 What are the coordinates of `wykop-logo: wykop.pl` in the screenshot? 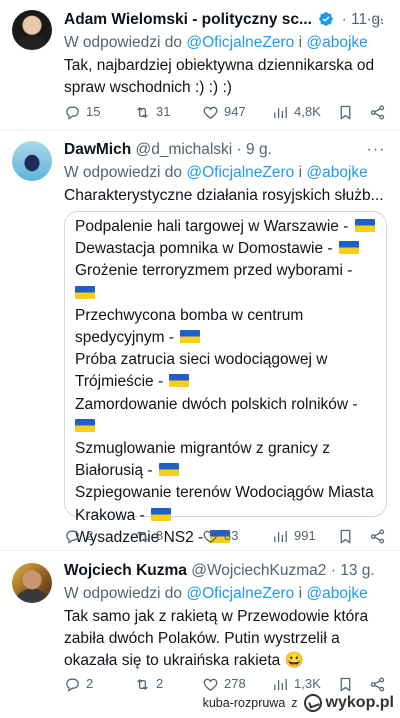 It's located at (348, 703).